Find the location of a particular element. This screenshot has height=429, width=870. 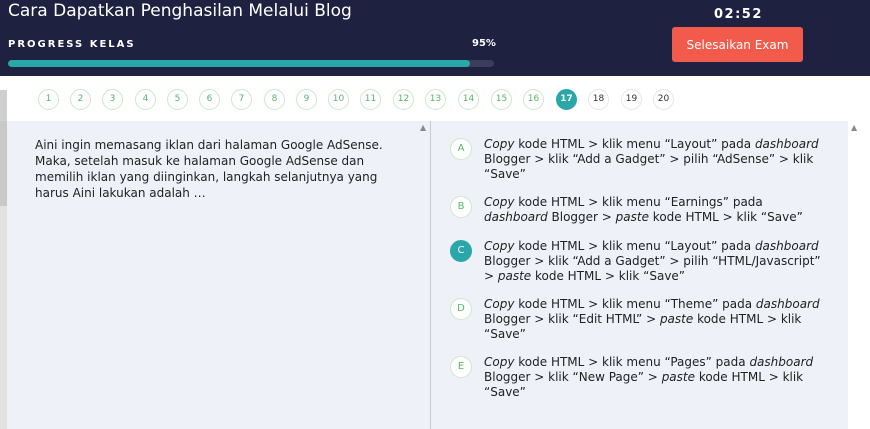

question-number-15: 15 is located at coordinates (501, 99).